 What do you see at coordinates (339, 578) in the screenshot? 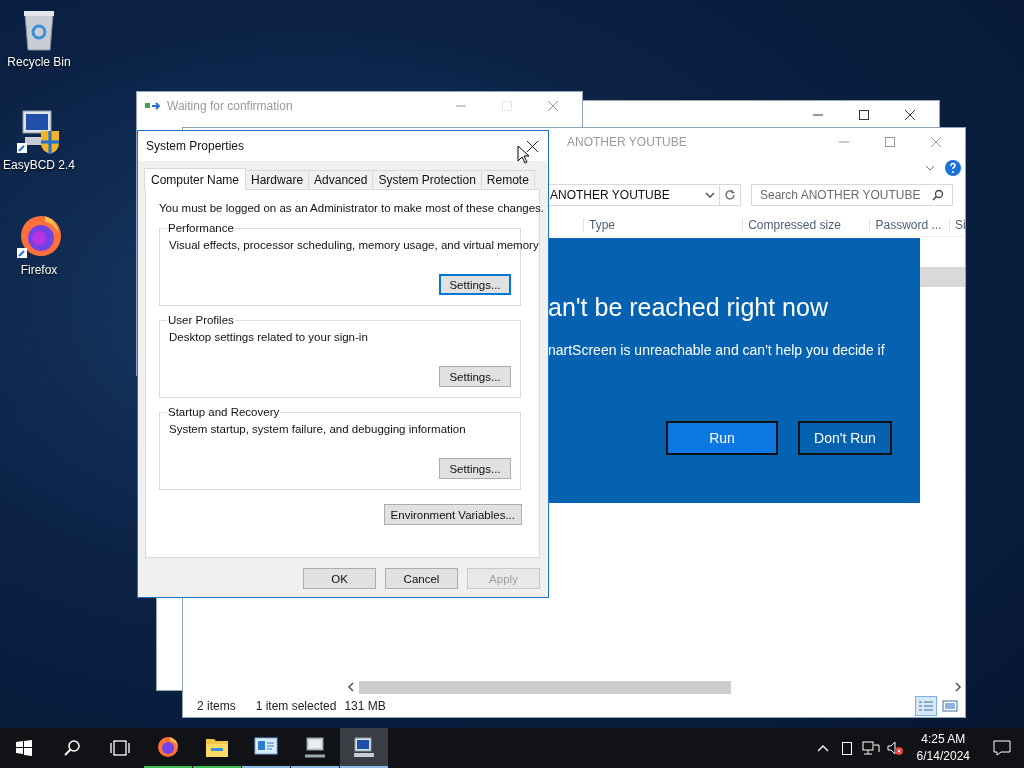
I see `dialog-button: OK` at bounding box center [339, 578].